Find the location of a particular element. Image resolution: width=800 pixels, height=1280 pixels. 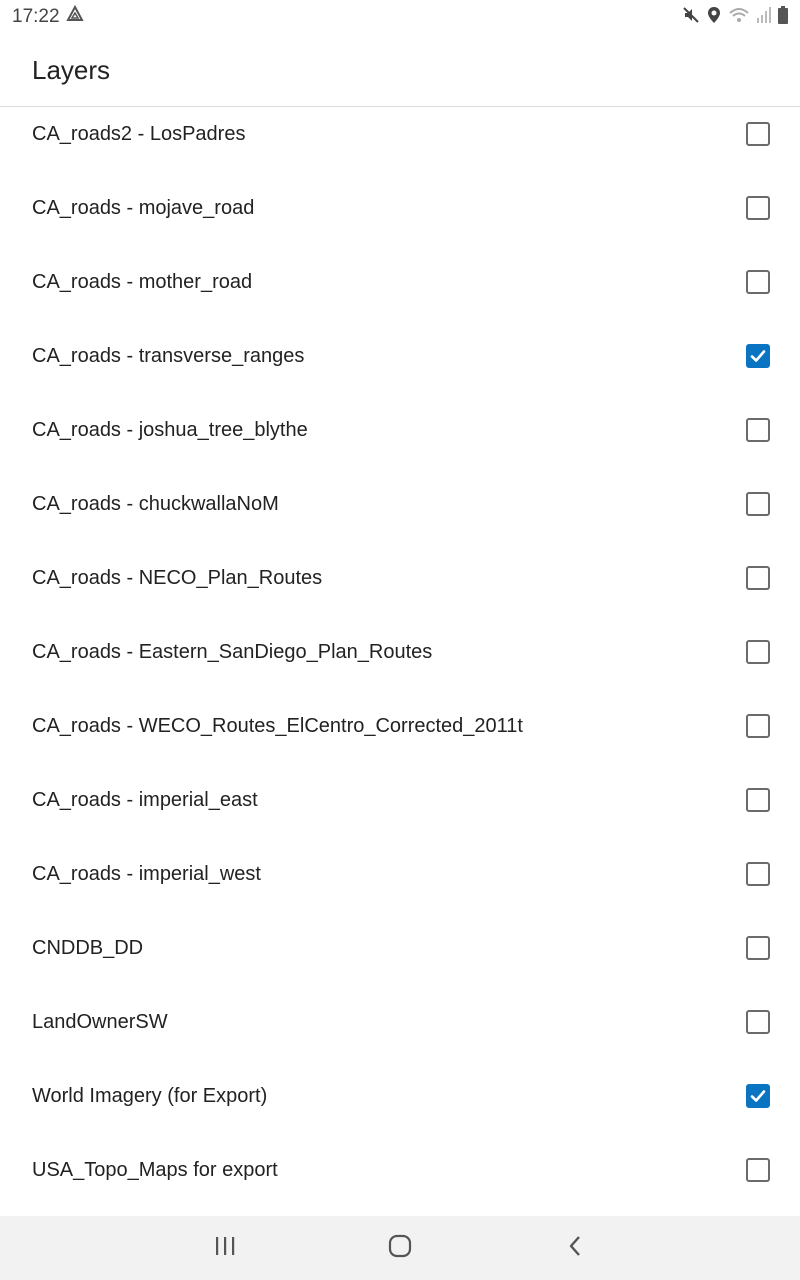

battery-icon is located at coordinates (783, 17).